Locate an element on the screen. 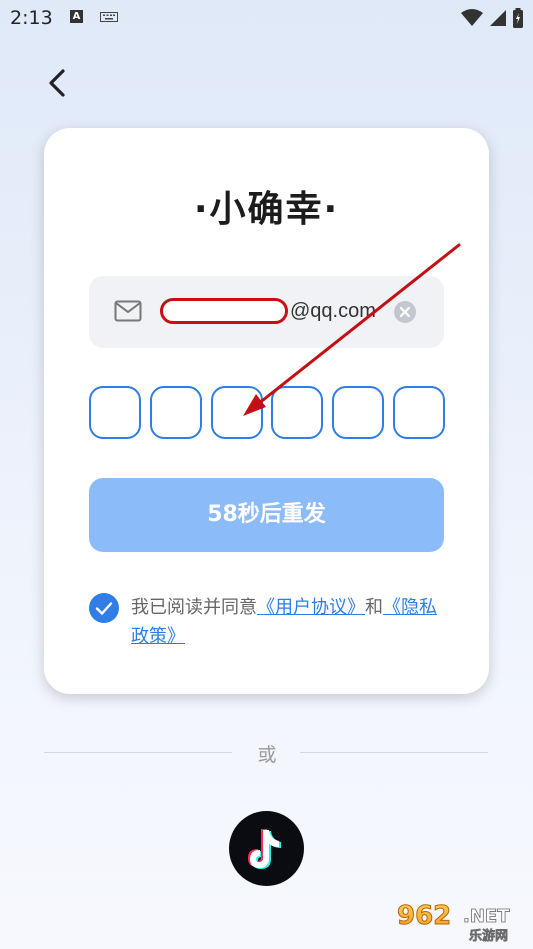 Image resolution: width=533 pixels, height=949 pixels. text-notification-icon: A is located at coordinates (76, 16).